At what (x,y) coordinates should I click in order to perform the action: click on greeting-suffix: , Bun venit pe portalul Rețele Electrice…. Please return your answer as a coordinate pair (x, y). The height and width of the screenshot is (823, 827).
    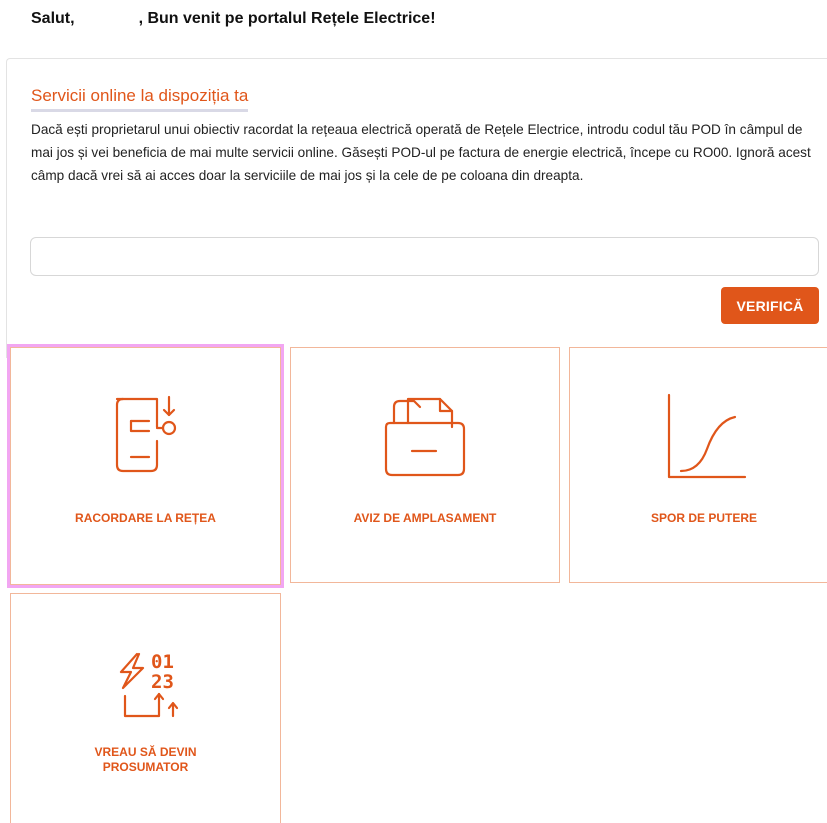
    Looking at the image, I should click on (287, 18).